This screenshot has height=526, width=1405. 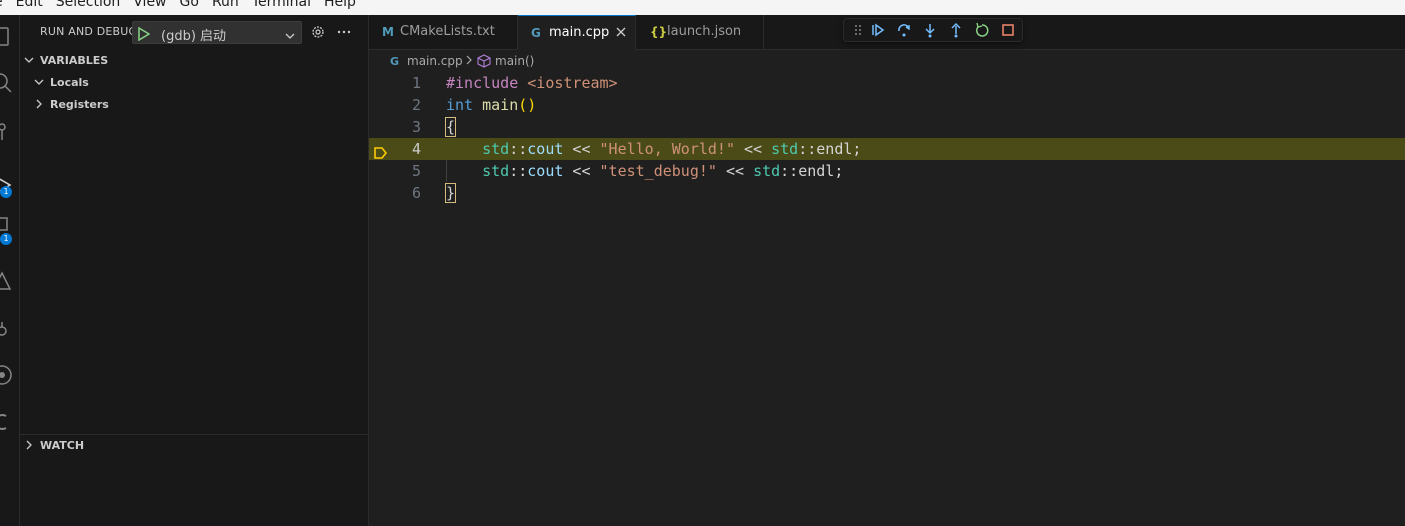 I want to click on tab-label: main.cpp, so click(x=579, y=32).